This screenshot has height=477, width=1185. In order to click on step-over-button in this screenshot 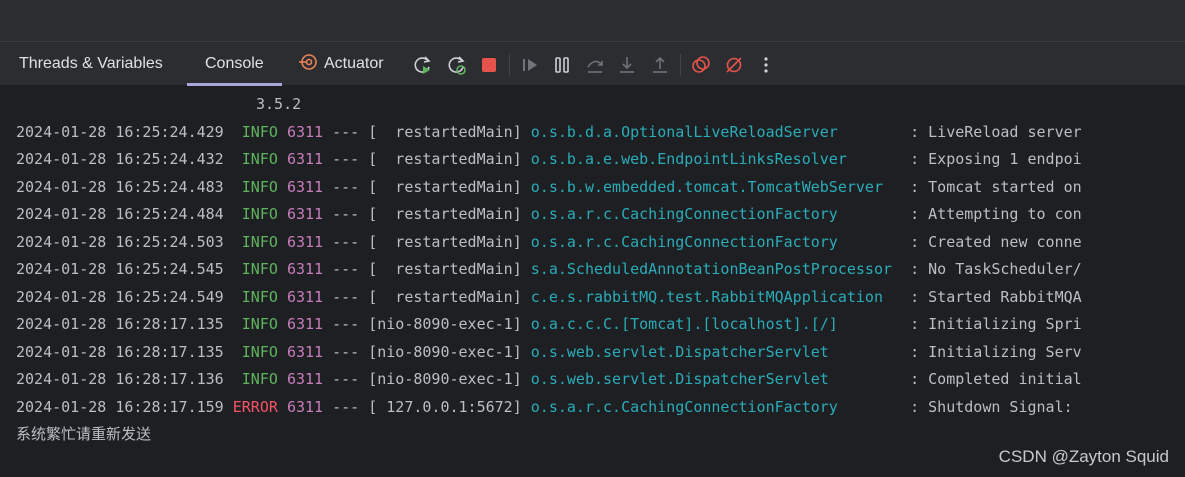, I will do `click(595, 65)`.